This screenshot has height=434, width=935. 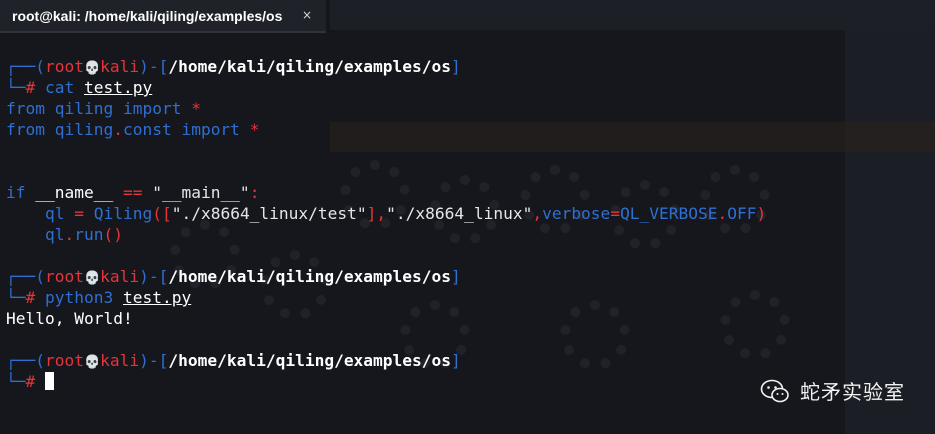 I want to click on code-token: QL_VERBOSE, so click(x=669, y=213).